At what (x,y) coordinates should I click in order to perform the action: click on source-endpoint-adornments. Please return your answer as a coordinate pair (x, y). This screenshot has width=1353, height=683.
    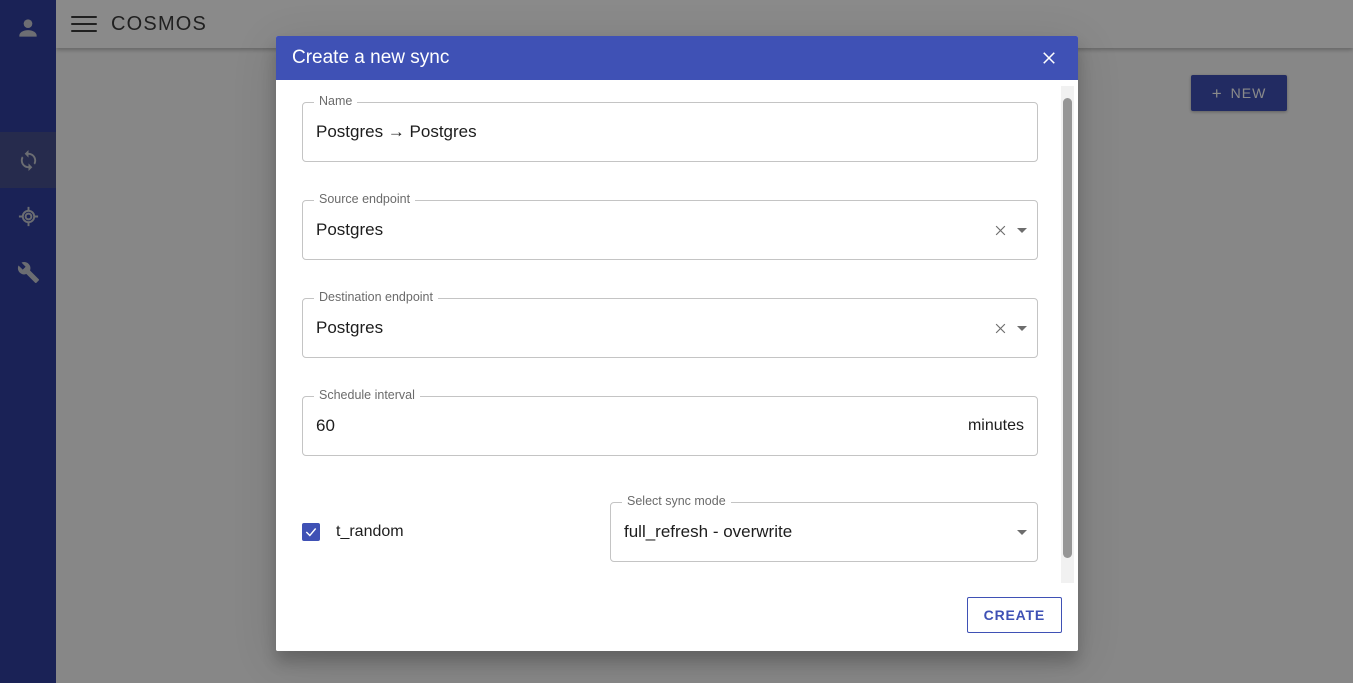
    Looking at the image, I should click on (1012, 230).